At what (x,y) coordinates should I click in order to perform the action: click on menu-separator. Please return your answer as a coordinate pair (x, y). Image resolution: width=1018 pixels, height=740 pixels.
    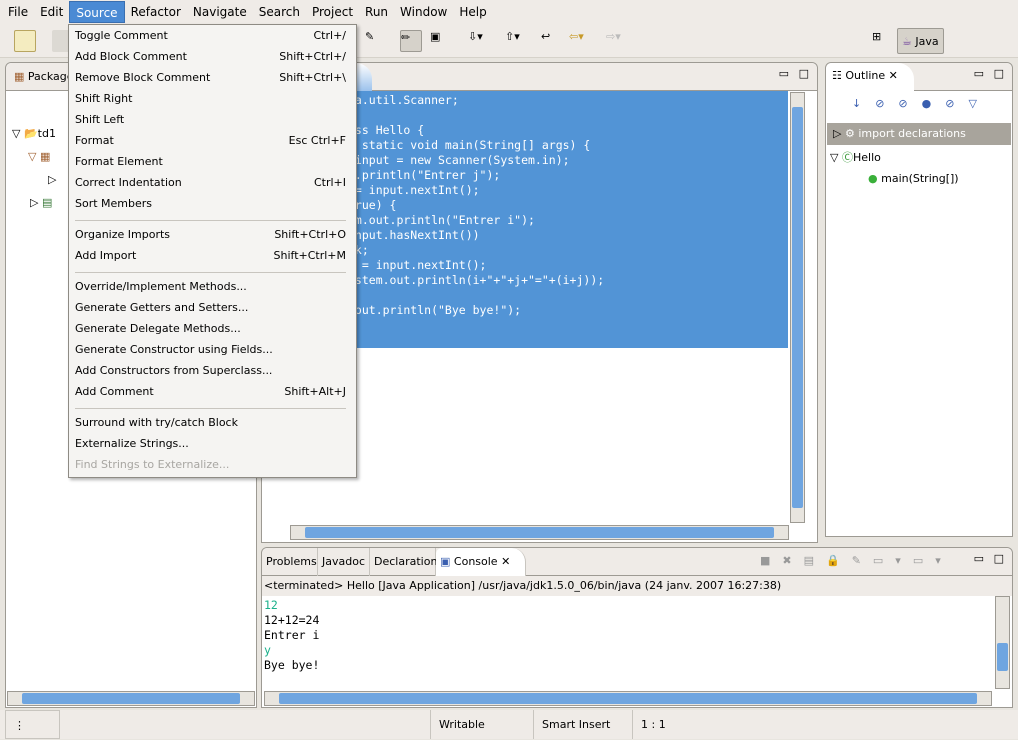
    Looking at the image, I should click on (210, 220).